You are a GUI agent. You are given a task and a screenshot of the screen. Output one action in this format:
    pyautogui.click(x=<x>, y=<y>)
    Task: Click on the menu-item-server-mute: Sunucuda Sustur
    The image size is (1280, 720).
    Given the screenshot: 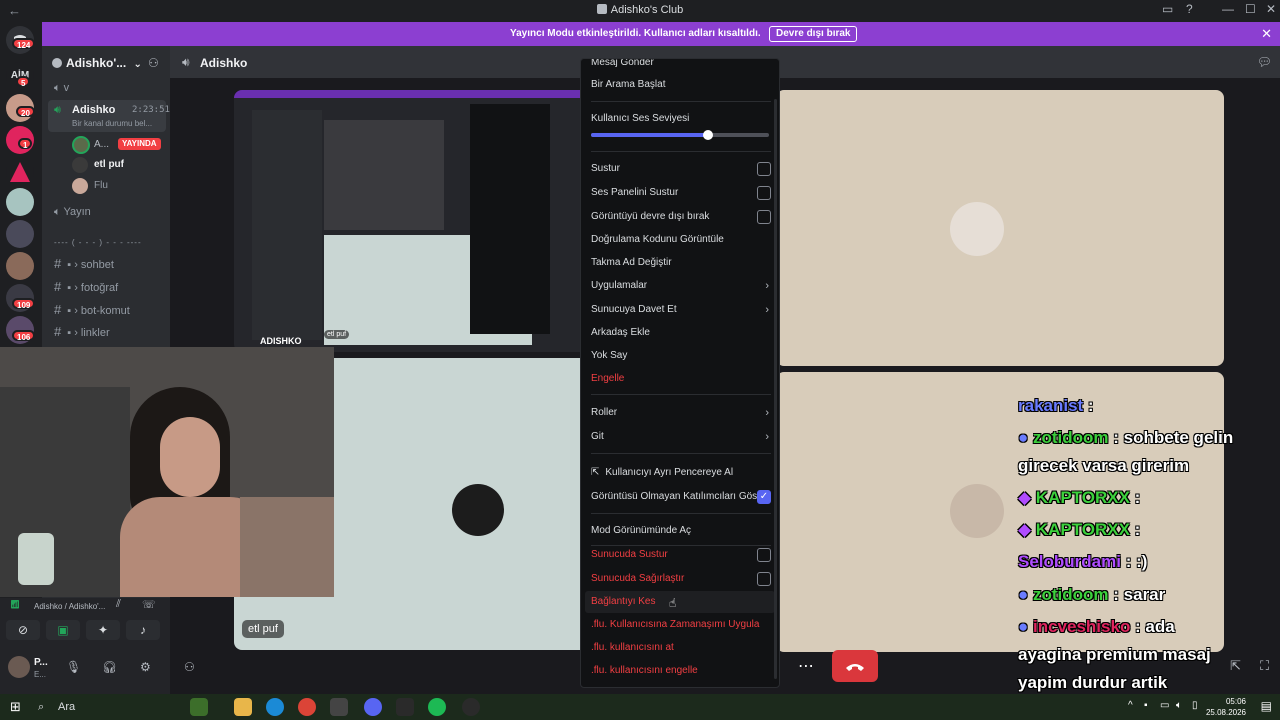 What is the action you would take?
    pyautogui.click(x=682, y=555)
    